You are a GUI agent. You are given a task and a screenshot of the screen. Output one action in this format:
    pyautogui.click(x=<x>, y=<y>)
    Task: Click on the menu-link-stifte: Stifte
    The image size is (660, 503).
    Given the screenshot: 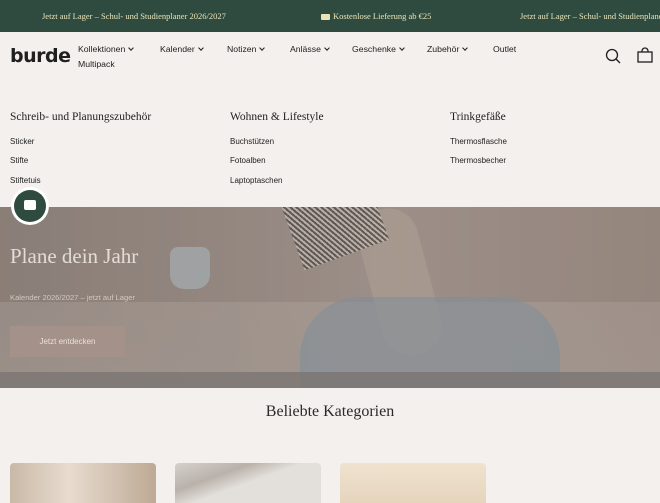 What is the action you would take?
    pyautogui.click(x=19, y=160)
    